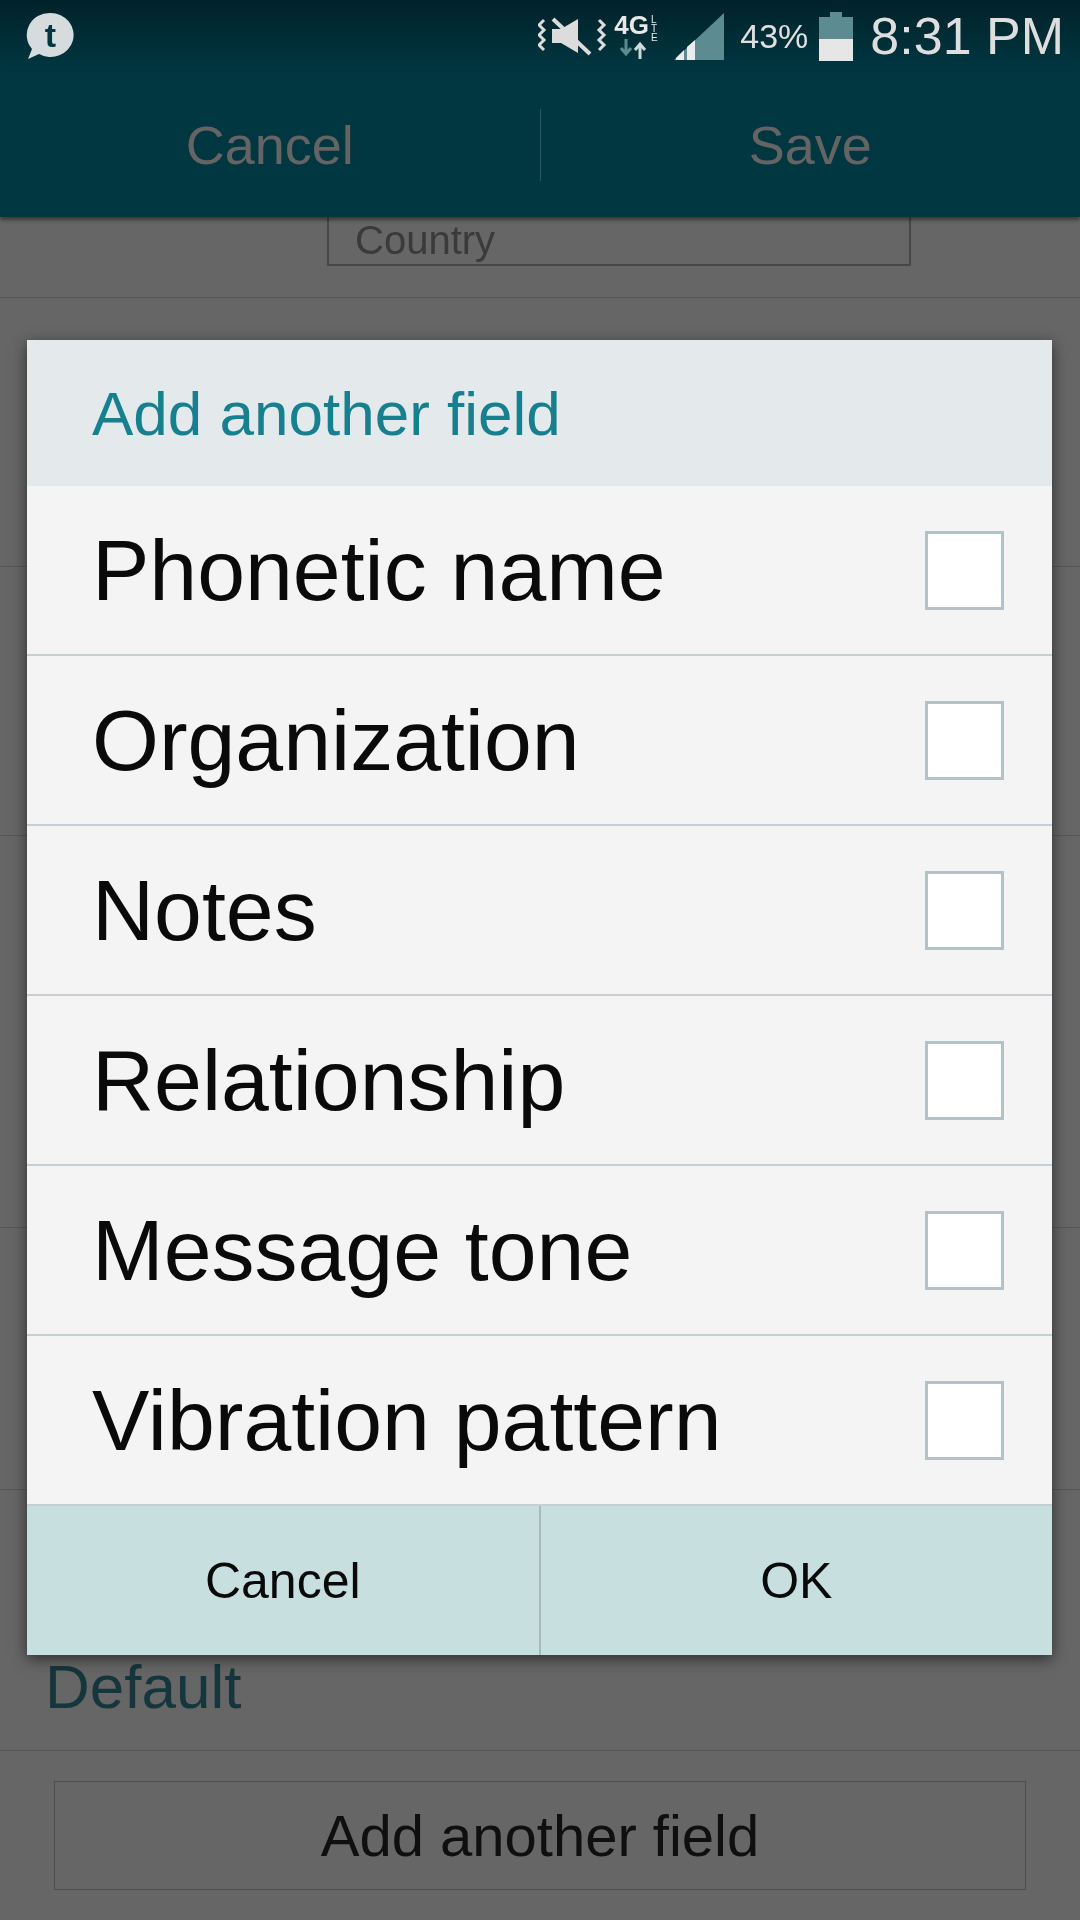  What do you see at coordinates (540, 1835) in the screenshot?
I see `add-field-button: Add another field` at bounding box center [540, 1835].